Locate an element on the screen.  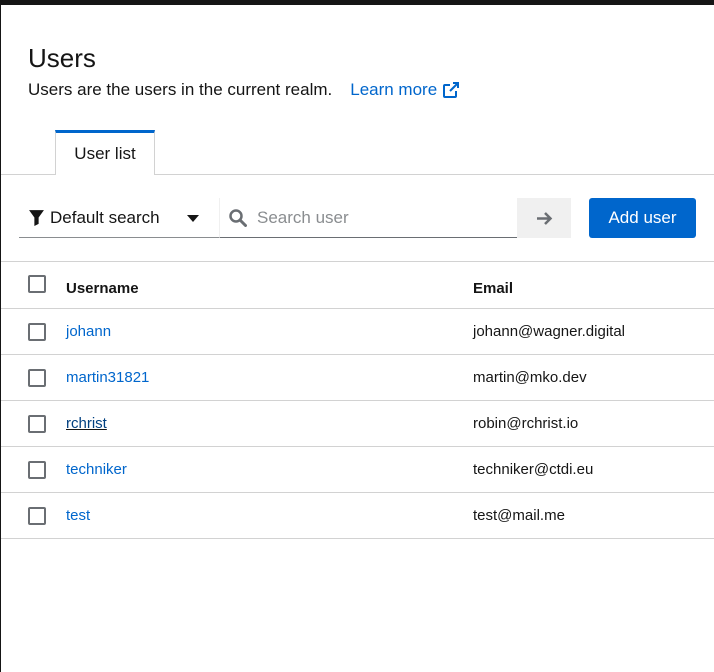
filter-icon is located at coordinates (36, 218).